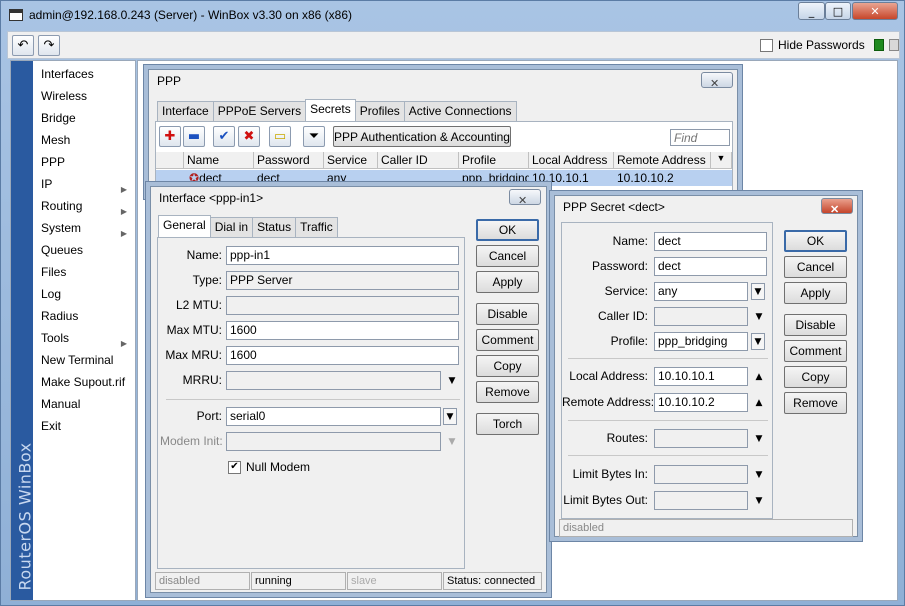 Image resolution: width=905 pixels, height=606 pixels. I want to click on ppp-secret-window-titlebar: PPP Secret <dect> ✕, so click(706, 207).